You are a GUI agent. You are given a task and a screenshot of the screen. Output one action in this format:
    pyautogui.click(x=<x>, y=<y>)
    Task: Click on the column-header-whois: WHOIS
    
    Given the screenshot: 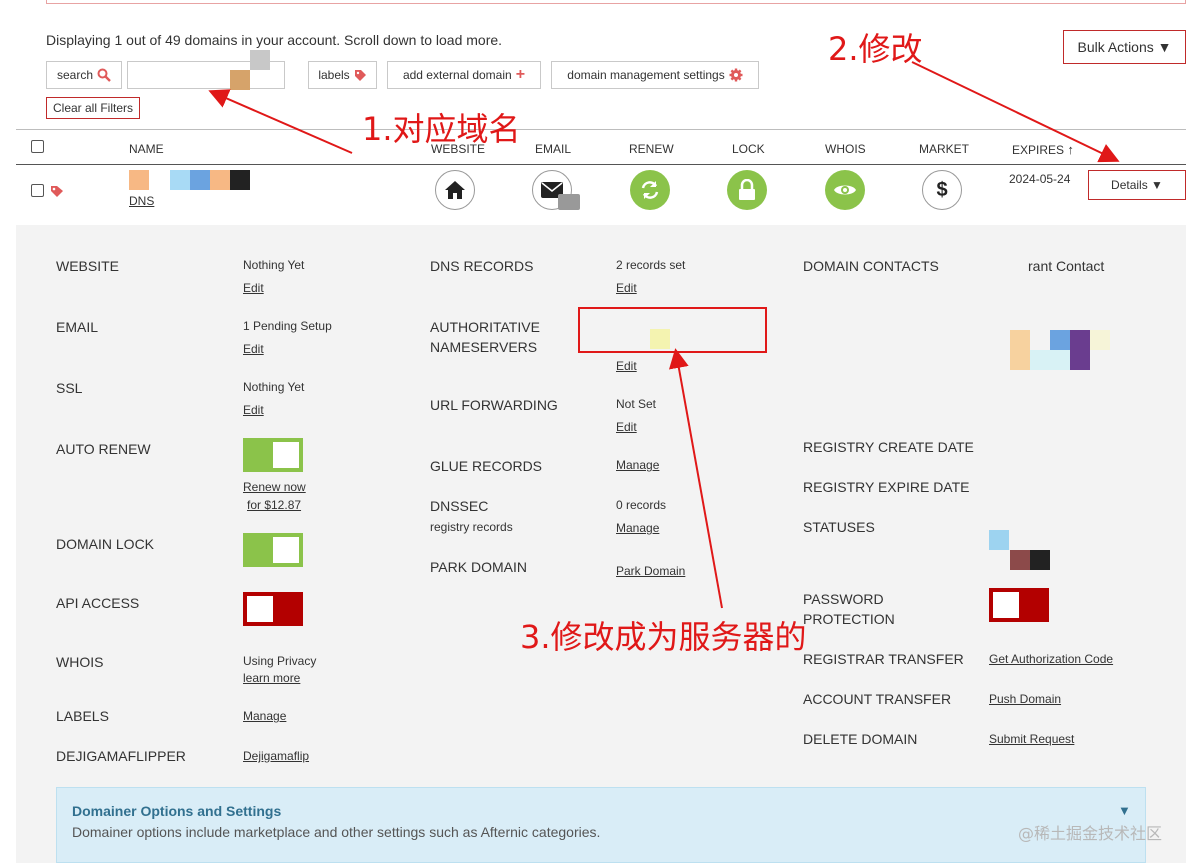 What is the action you would take?
    pyautogui.click(x=845, y=149)
    